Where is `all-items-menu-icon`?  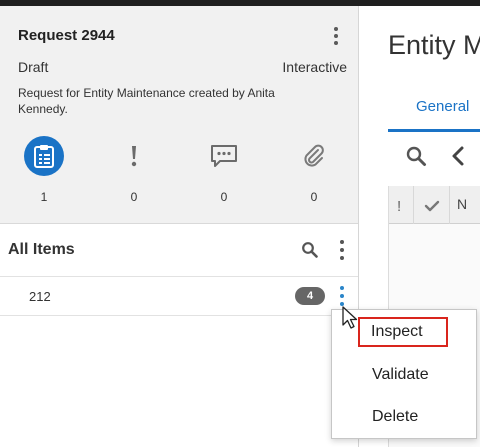 all-items-menu-icon is located at coordinates (342, 250).